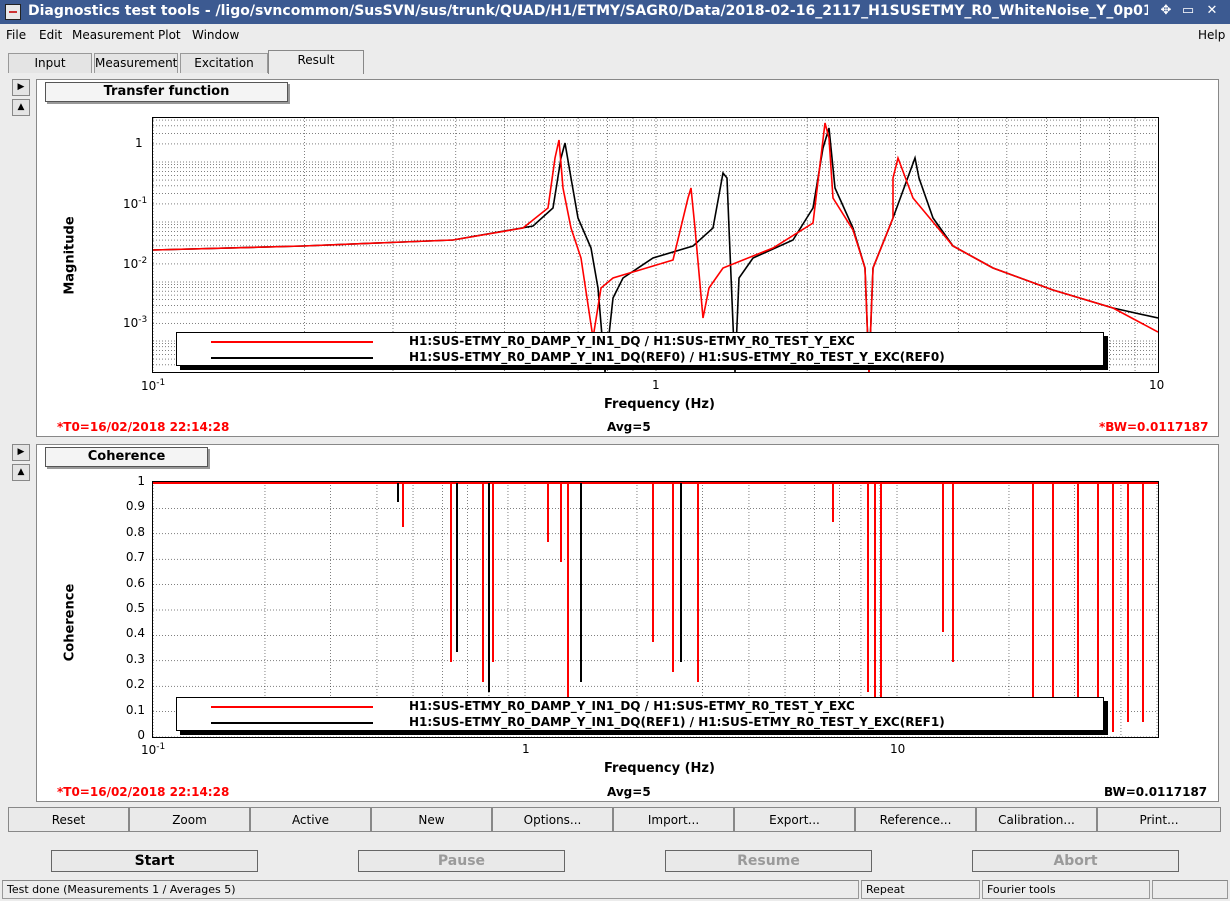 This screenshot has width=1230, height=901. What do you see at coordinates (135, 658) in the screenshot?
I see `y-tick: 0.3` at bounding box center [135, 658].